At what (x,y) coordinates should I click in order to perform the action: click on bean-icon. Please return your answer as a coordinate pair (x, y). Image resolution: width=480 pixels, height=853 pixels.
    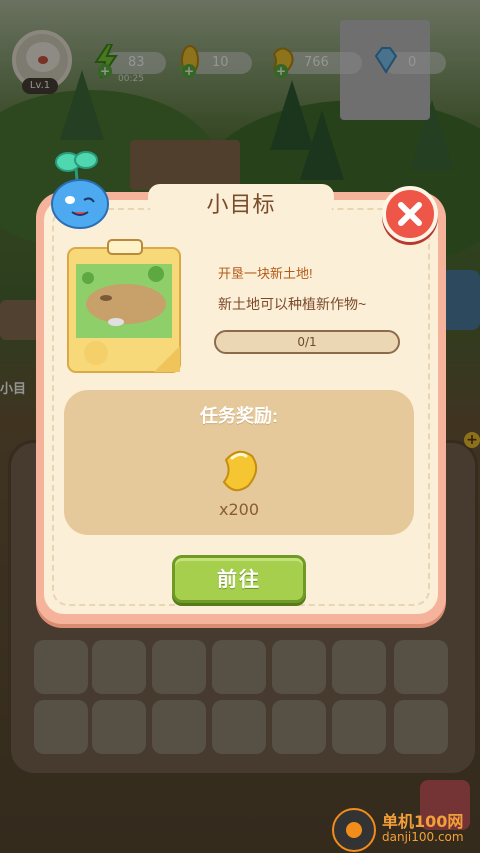
    Looking at the image, I should click on (240, 471).